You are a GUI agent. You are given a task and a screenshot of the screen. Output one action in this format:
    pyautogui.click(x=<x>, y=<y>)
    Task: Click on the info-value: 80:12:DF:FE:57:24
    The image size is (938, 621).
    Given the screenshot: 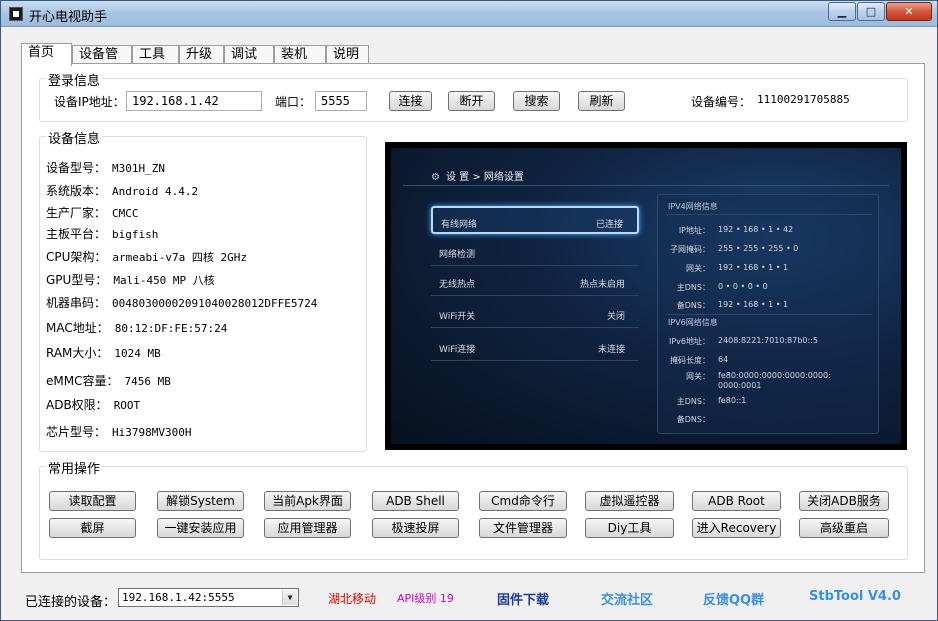 What is the action you would take?
    pyautogui.click(x=171, y=328)
    